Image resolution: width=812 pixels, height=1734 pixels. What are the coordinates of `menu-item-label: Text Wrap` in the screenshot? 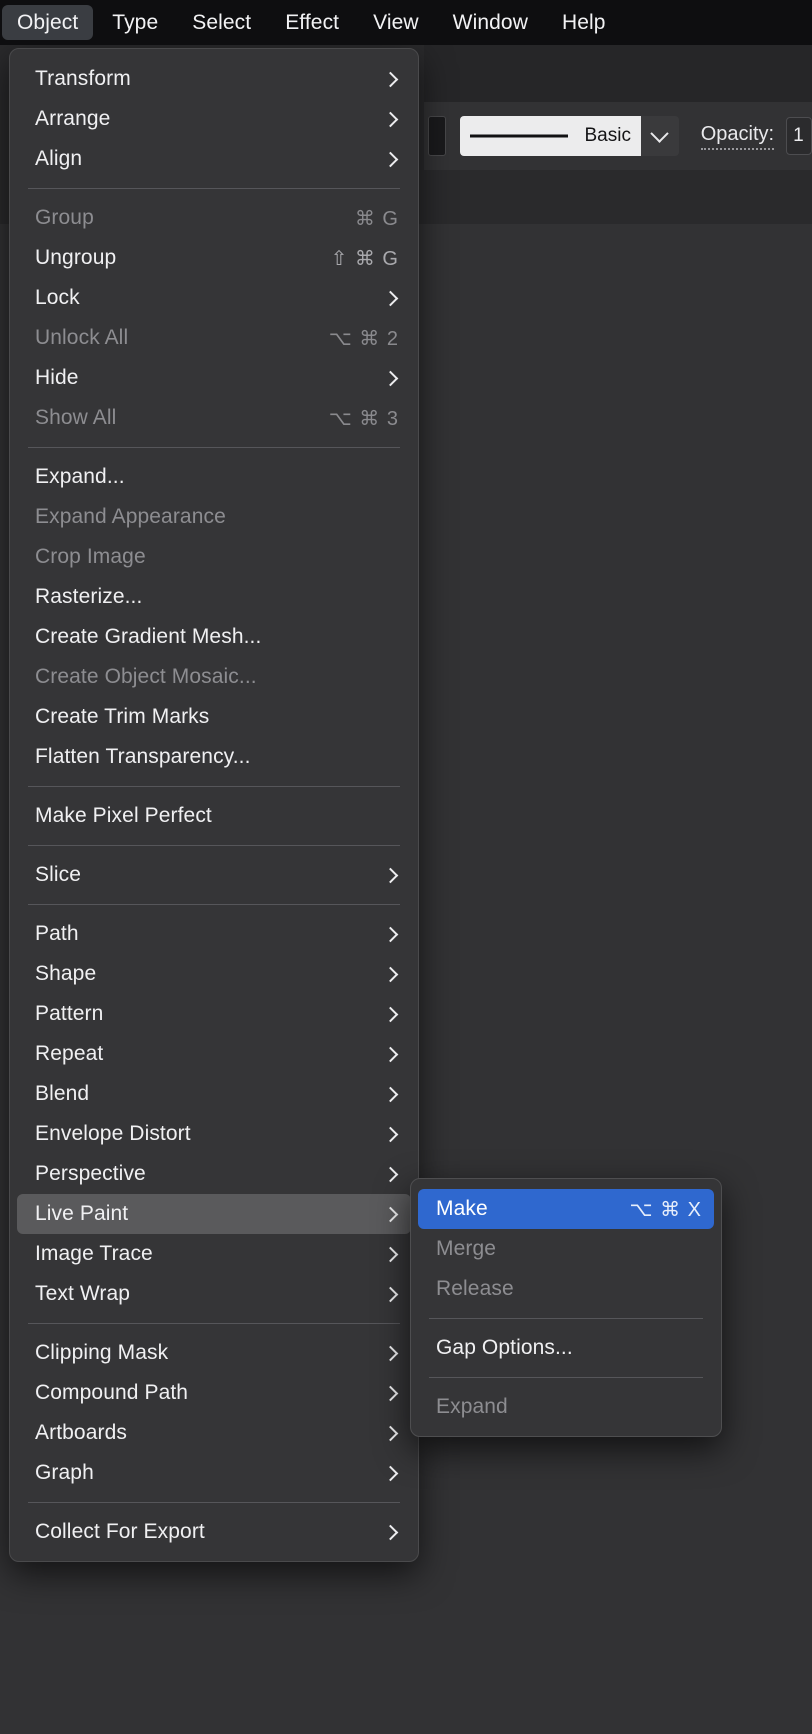 It's located at (83, 1293).